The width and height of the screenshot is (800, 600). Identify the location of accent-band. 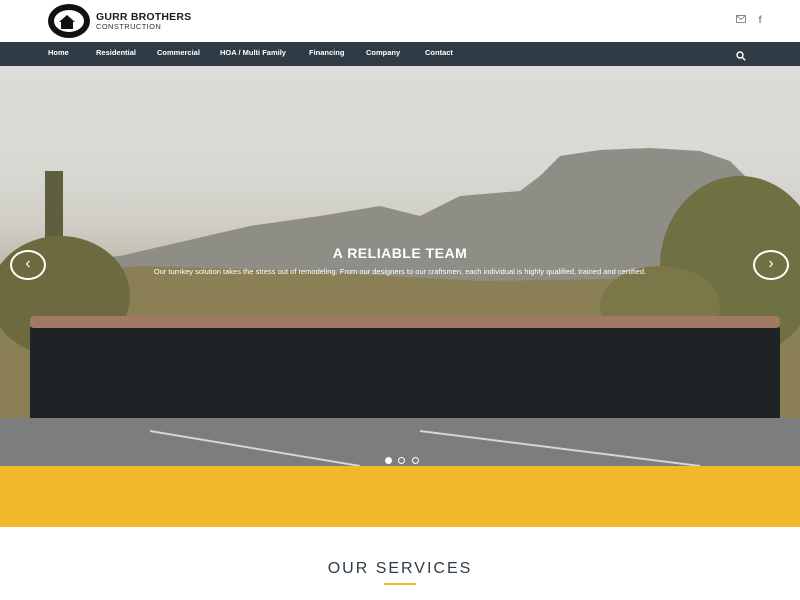
(400, 496).